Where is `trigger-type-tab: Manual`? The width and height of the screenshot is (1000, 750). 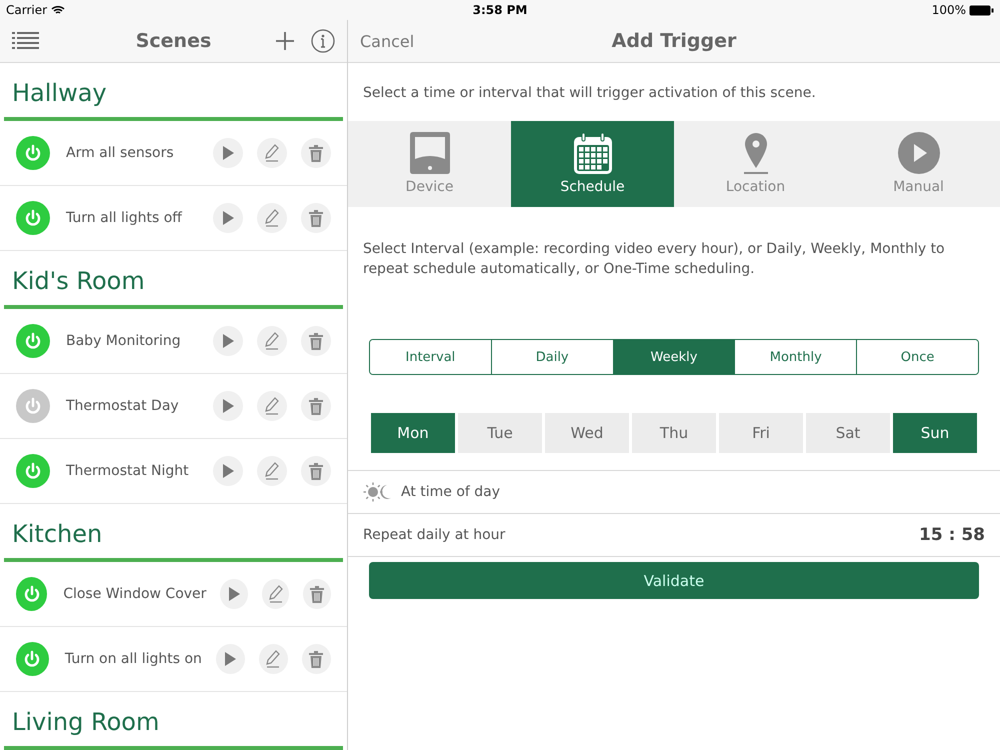
trigger-type-tab: Manual is located at coordinates (918, 164).